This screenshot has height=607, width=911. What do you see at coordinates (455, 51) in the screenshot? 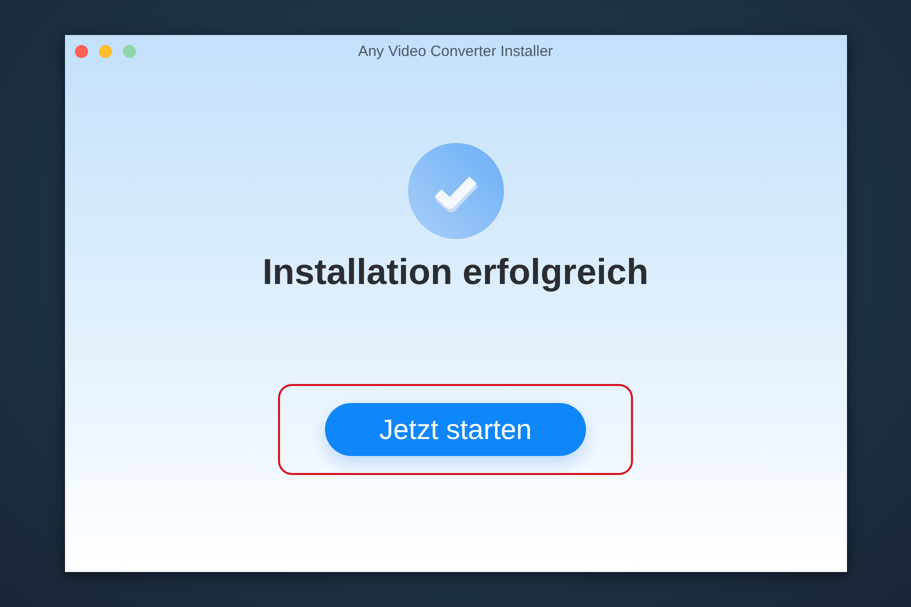
I see `window-title: Any Video Converter Installer` at bounding box center [455, 51].